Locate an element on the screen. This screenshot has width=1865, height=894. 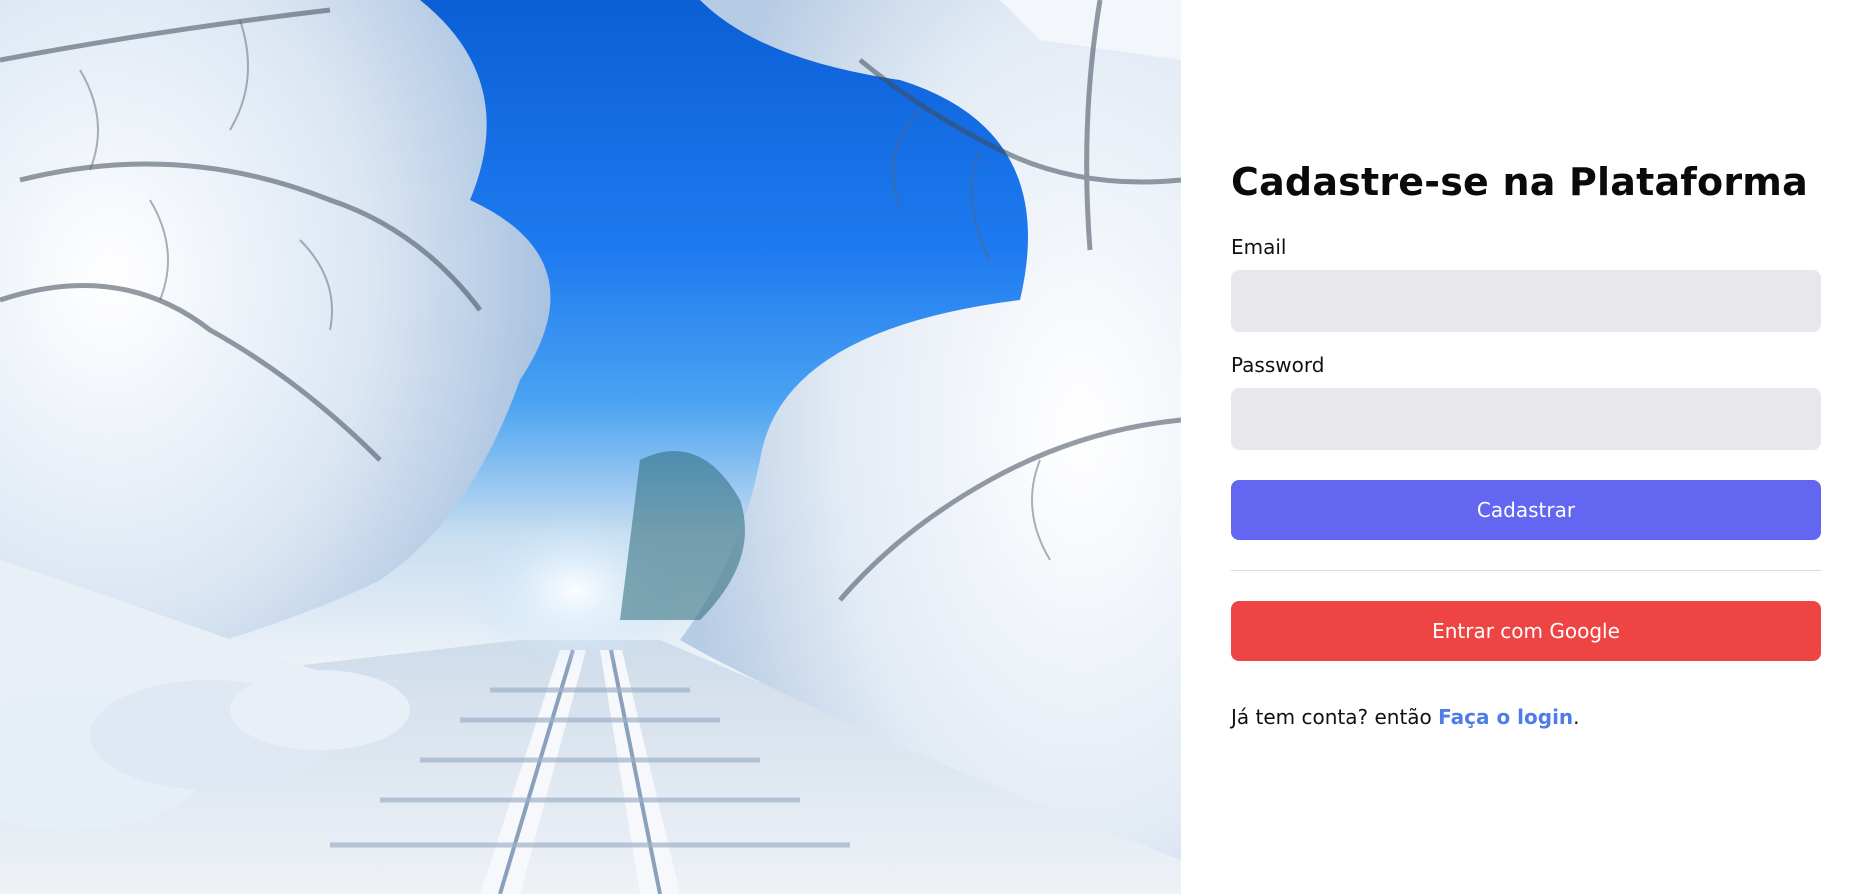
login-prompt-text: Já tem conta? então is located at coordinates (1335, 717).